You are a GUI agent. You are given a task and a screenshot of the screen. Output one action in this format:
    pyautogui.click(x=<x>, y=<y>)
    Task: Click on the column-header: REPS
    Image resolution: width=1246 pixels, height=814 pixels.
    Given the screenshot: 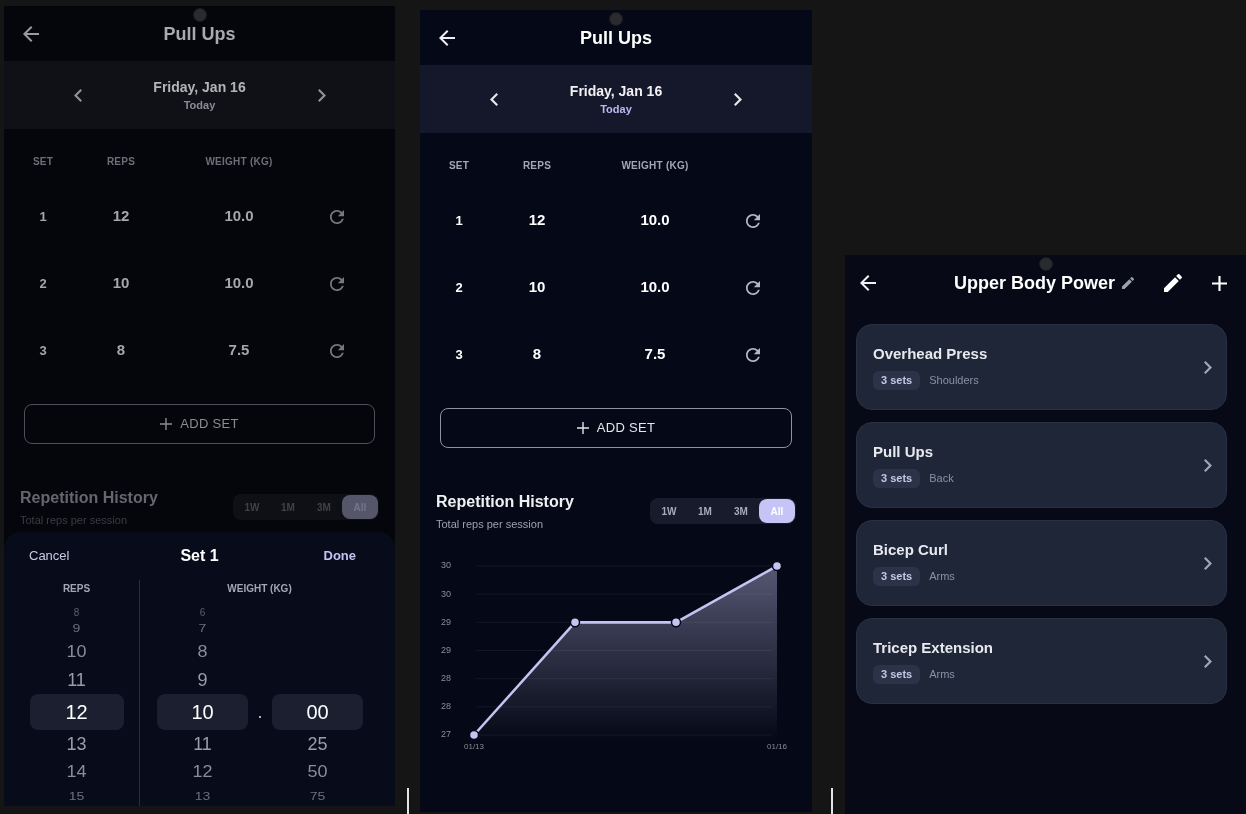 What is the action you would take?
    pyautogui.click(x=537, y=165)
    